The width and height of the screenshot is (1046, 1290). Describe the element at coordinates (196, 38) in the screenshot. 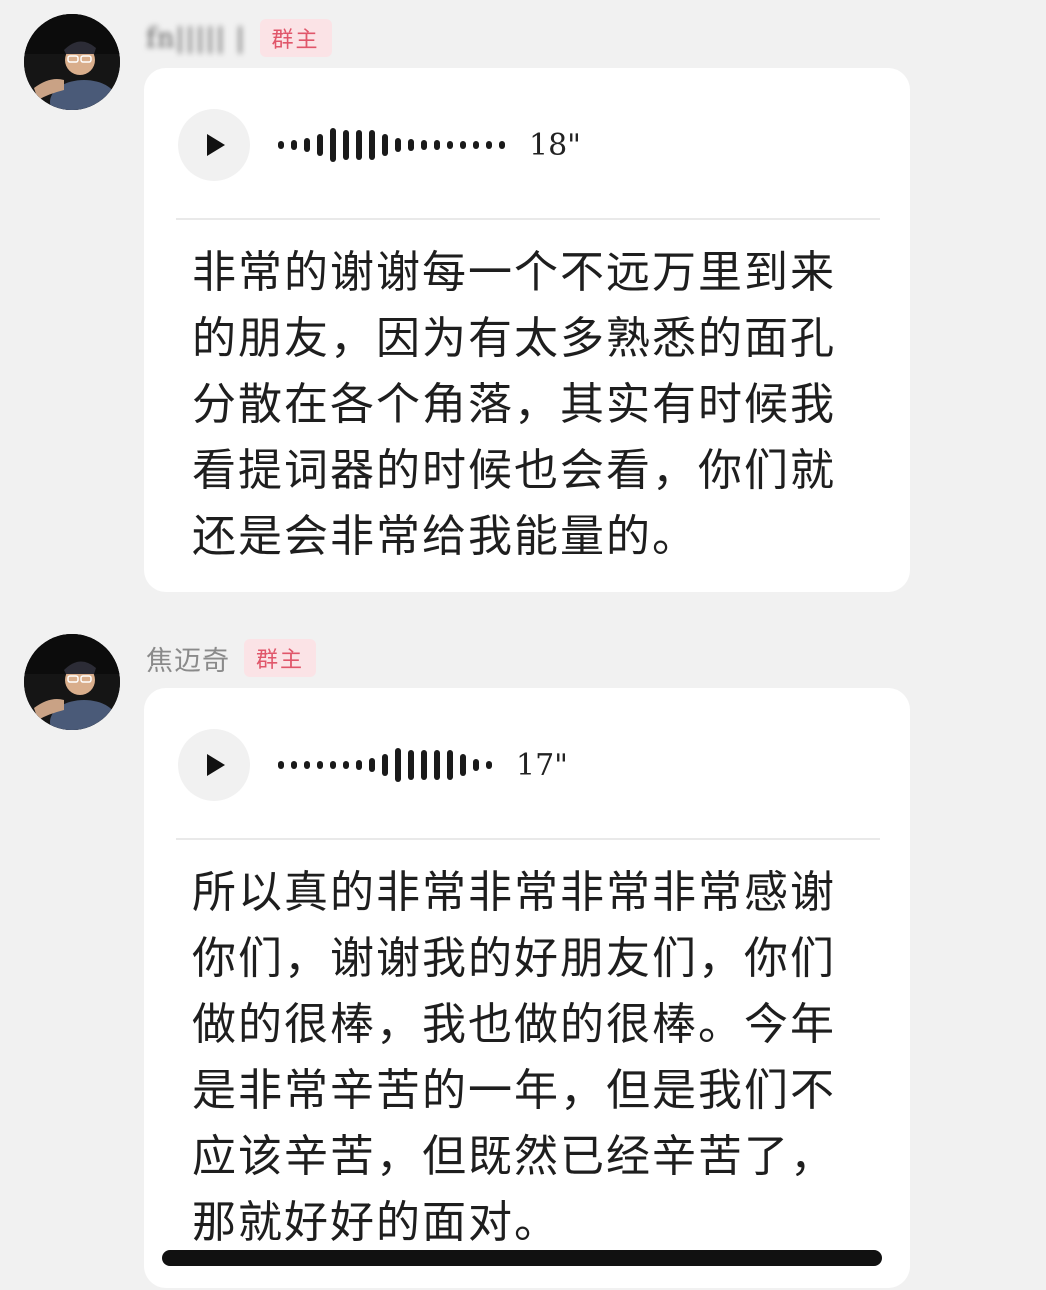

I see `sender-name: fn||||| |` at that location.